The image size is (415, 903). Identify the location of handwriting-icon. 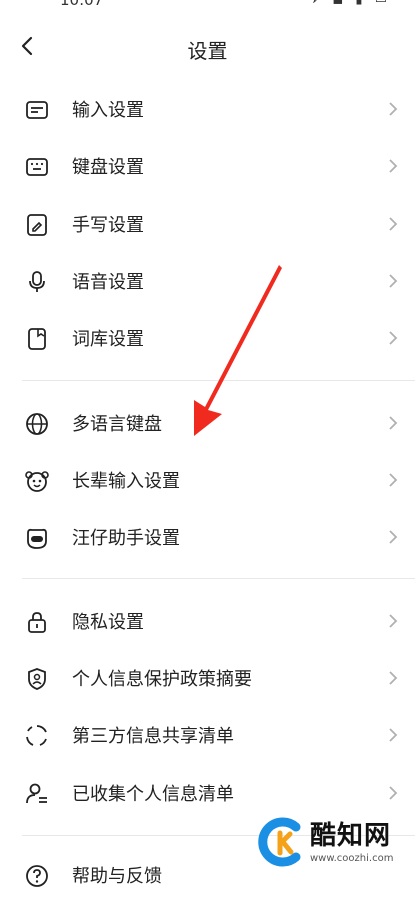
(37, 225).